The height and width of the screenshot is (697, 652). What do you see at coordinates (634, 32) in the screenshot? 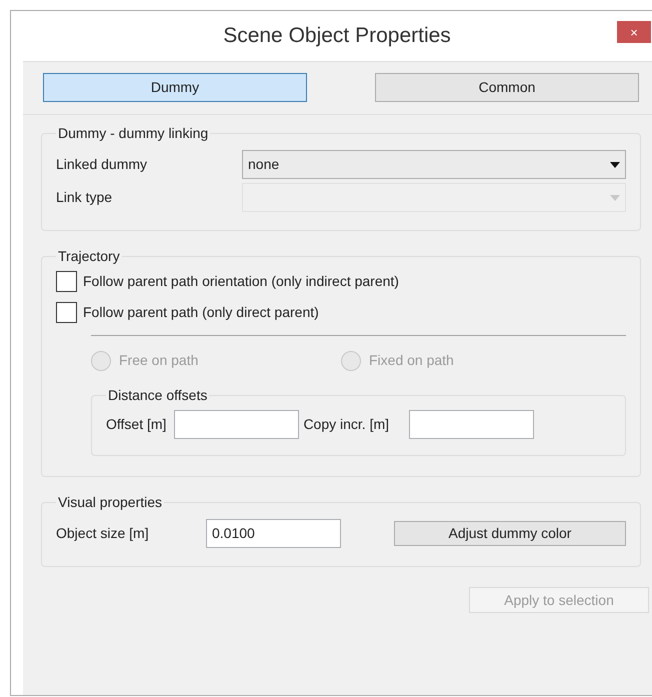
I see `close-button: ×` at bounding box center [634, 32].